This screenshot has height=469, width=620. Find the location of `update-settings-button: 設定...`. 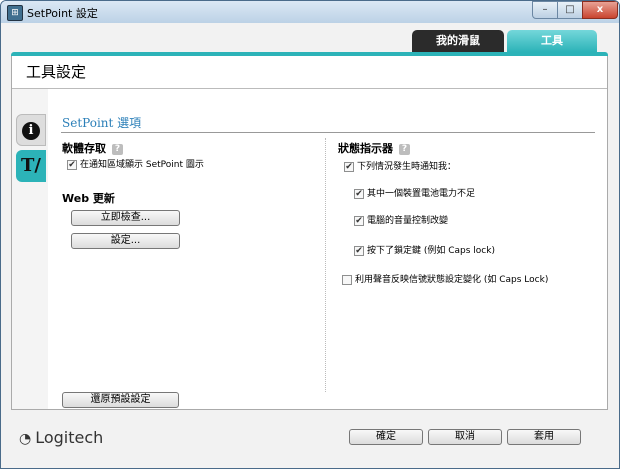

update-settings-button: 設定... is located at coordinates (125, 241).